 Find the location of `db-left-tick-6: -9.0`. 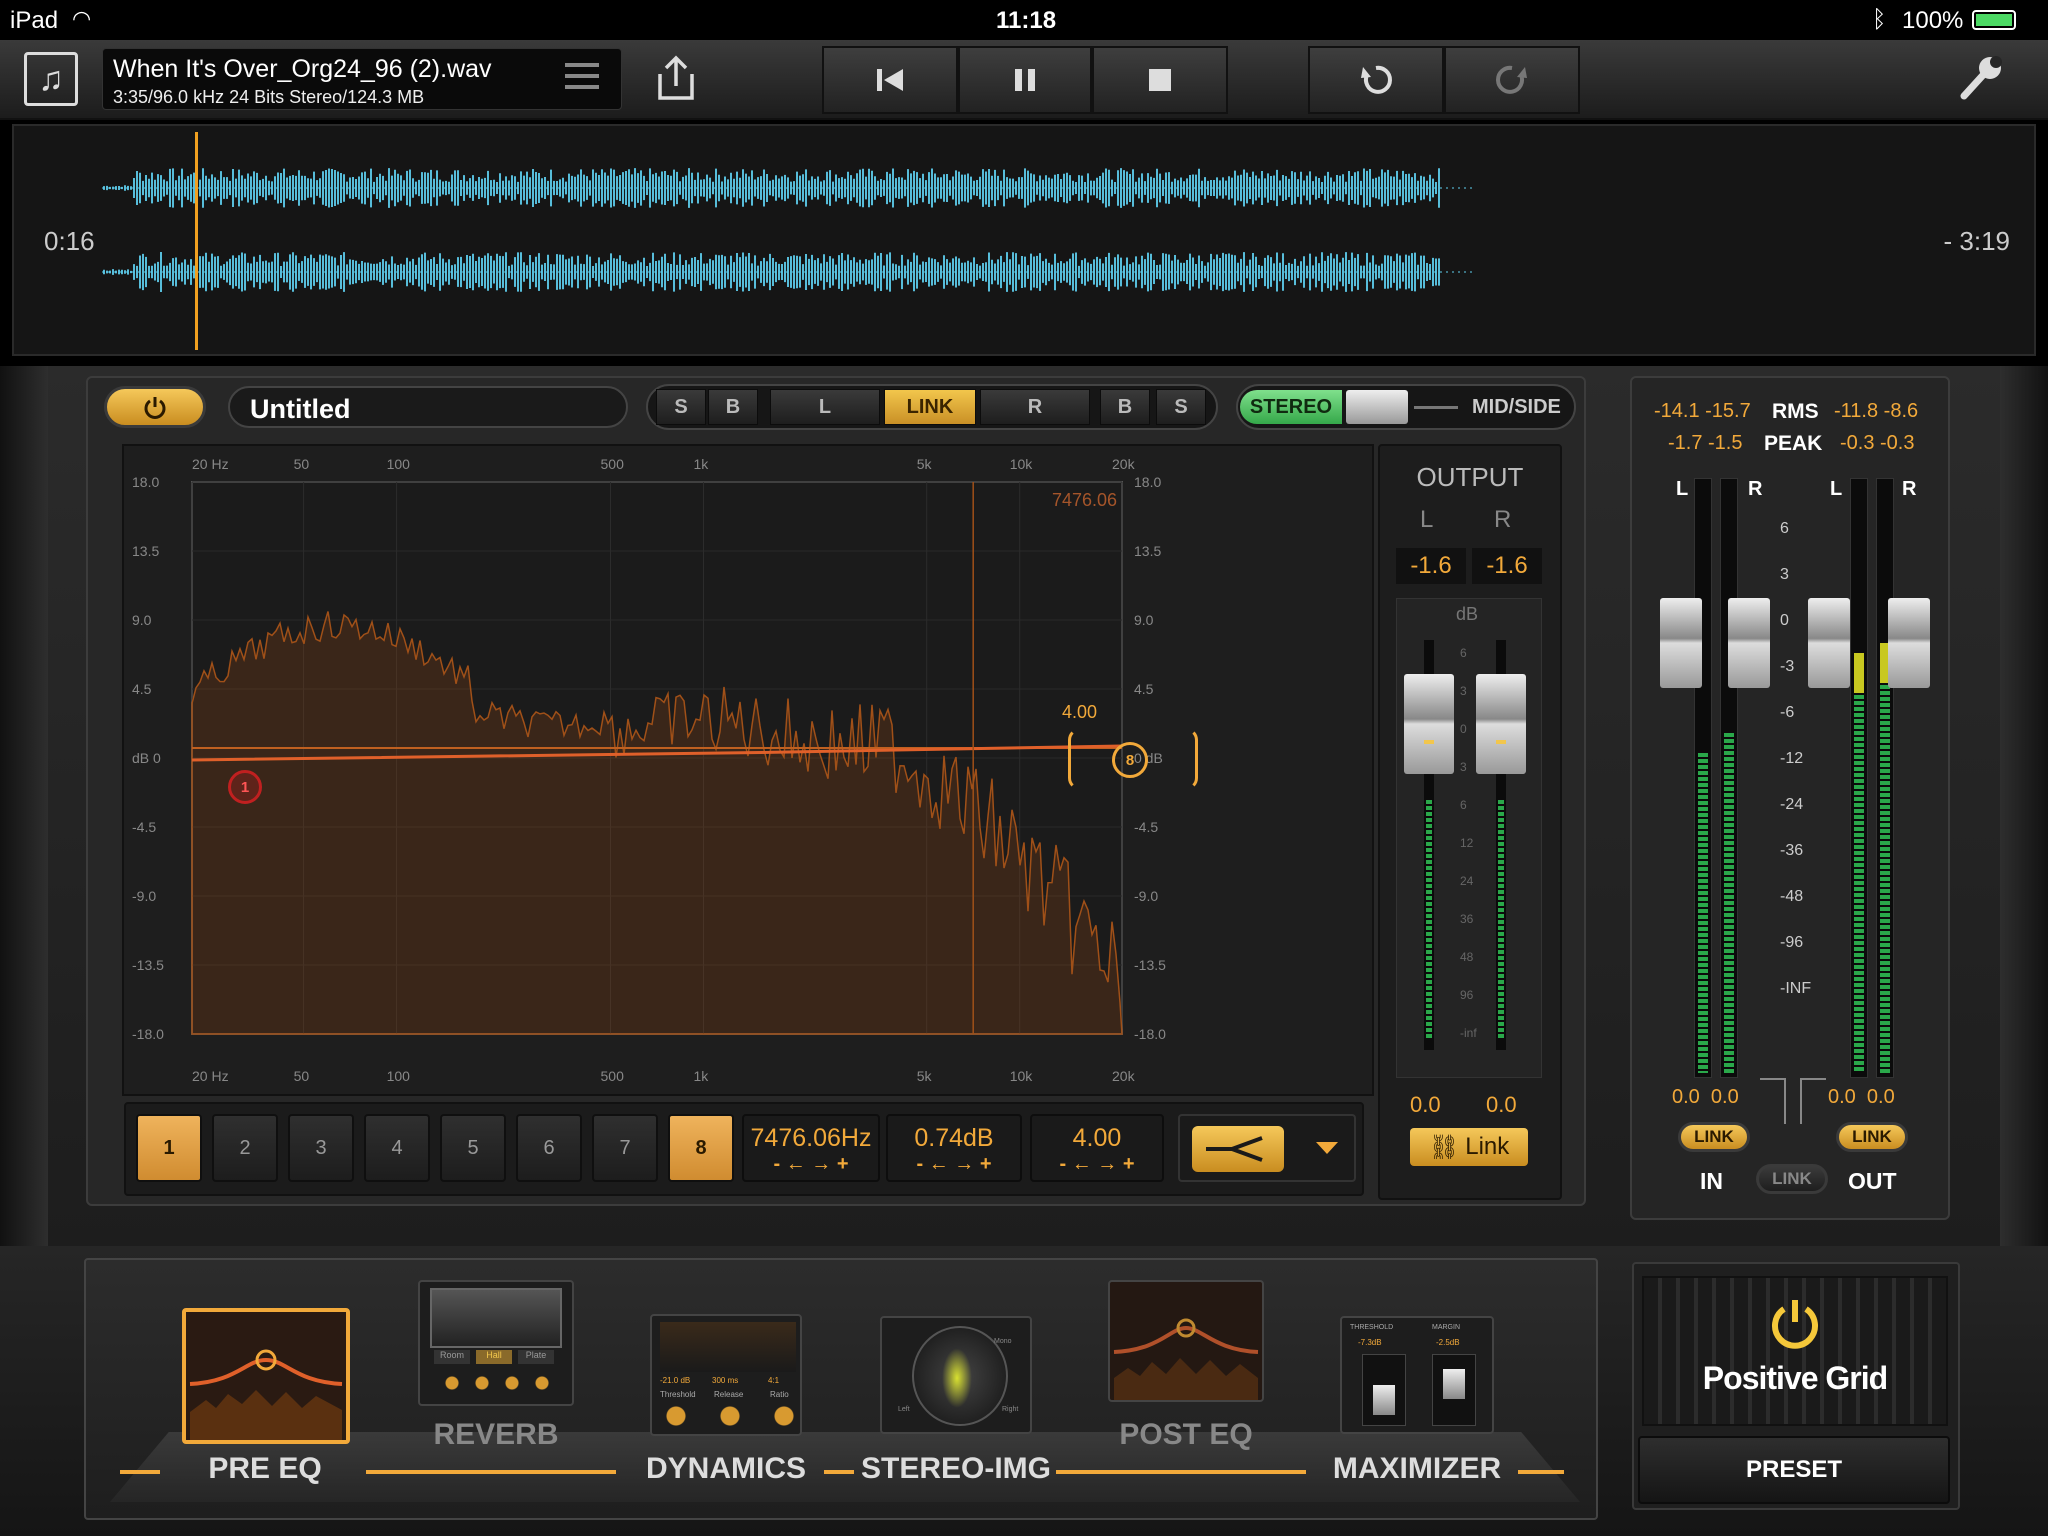

db-left-tick-6: -9.0 is located at coordinates (144, 896).